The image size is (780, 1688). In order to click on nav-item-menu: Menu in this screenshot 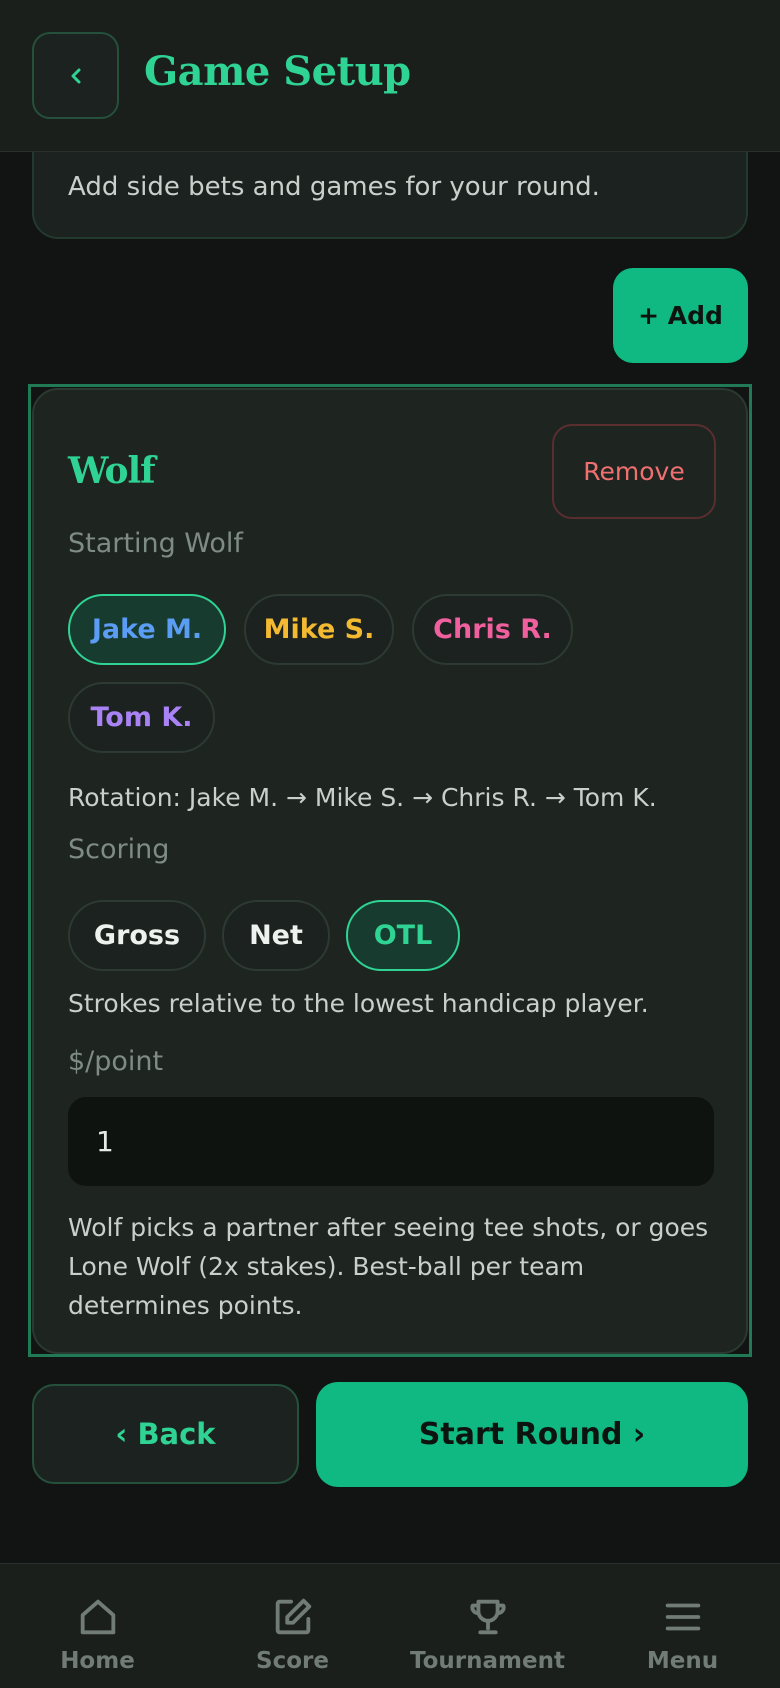, I will do `click(682, 1626)`.